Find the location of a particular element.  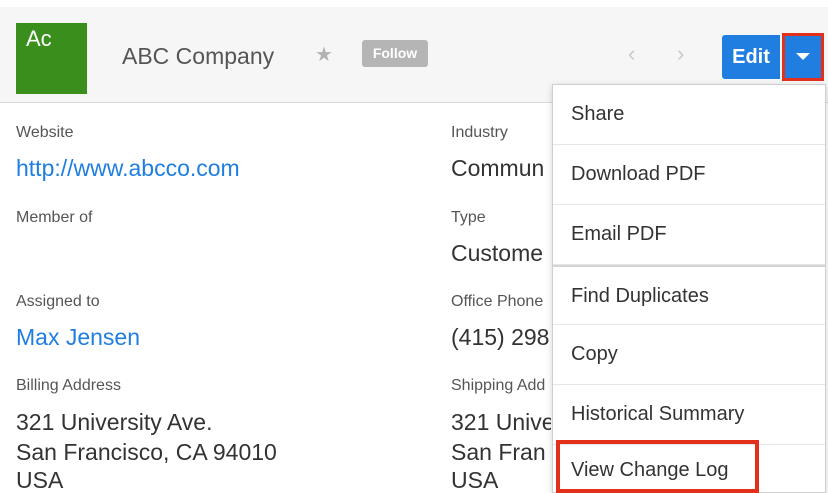

chevron-right-icon: › is located at coordinates (680, 54).